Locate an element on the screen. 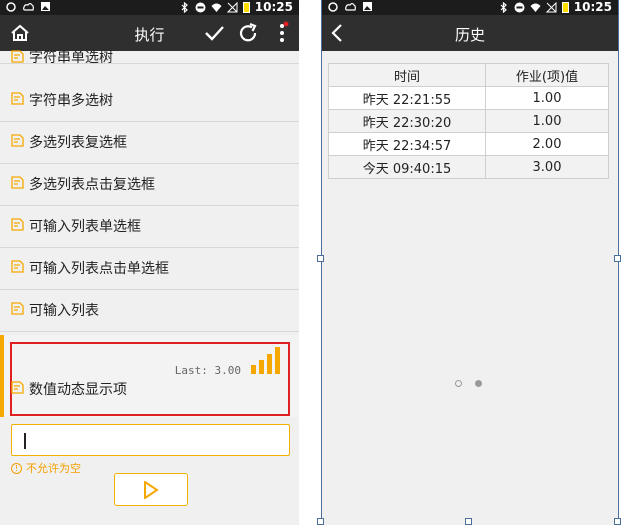 The width and height of the screenshot is (621, 525). table-row: 昨天 22:21:55 1.00 is located at coordinates (468, 98).